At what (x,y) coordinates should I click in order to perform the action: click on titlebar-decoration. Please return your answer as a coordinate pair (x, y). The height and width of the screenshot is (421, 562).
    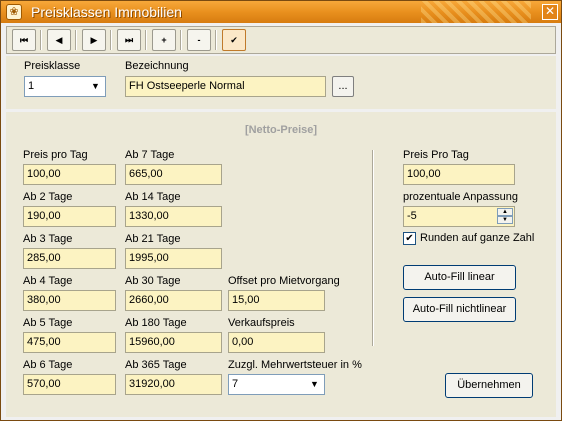
    Looking at the image, I should click on (476, 12).